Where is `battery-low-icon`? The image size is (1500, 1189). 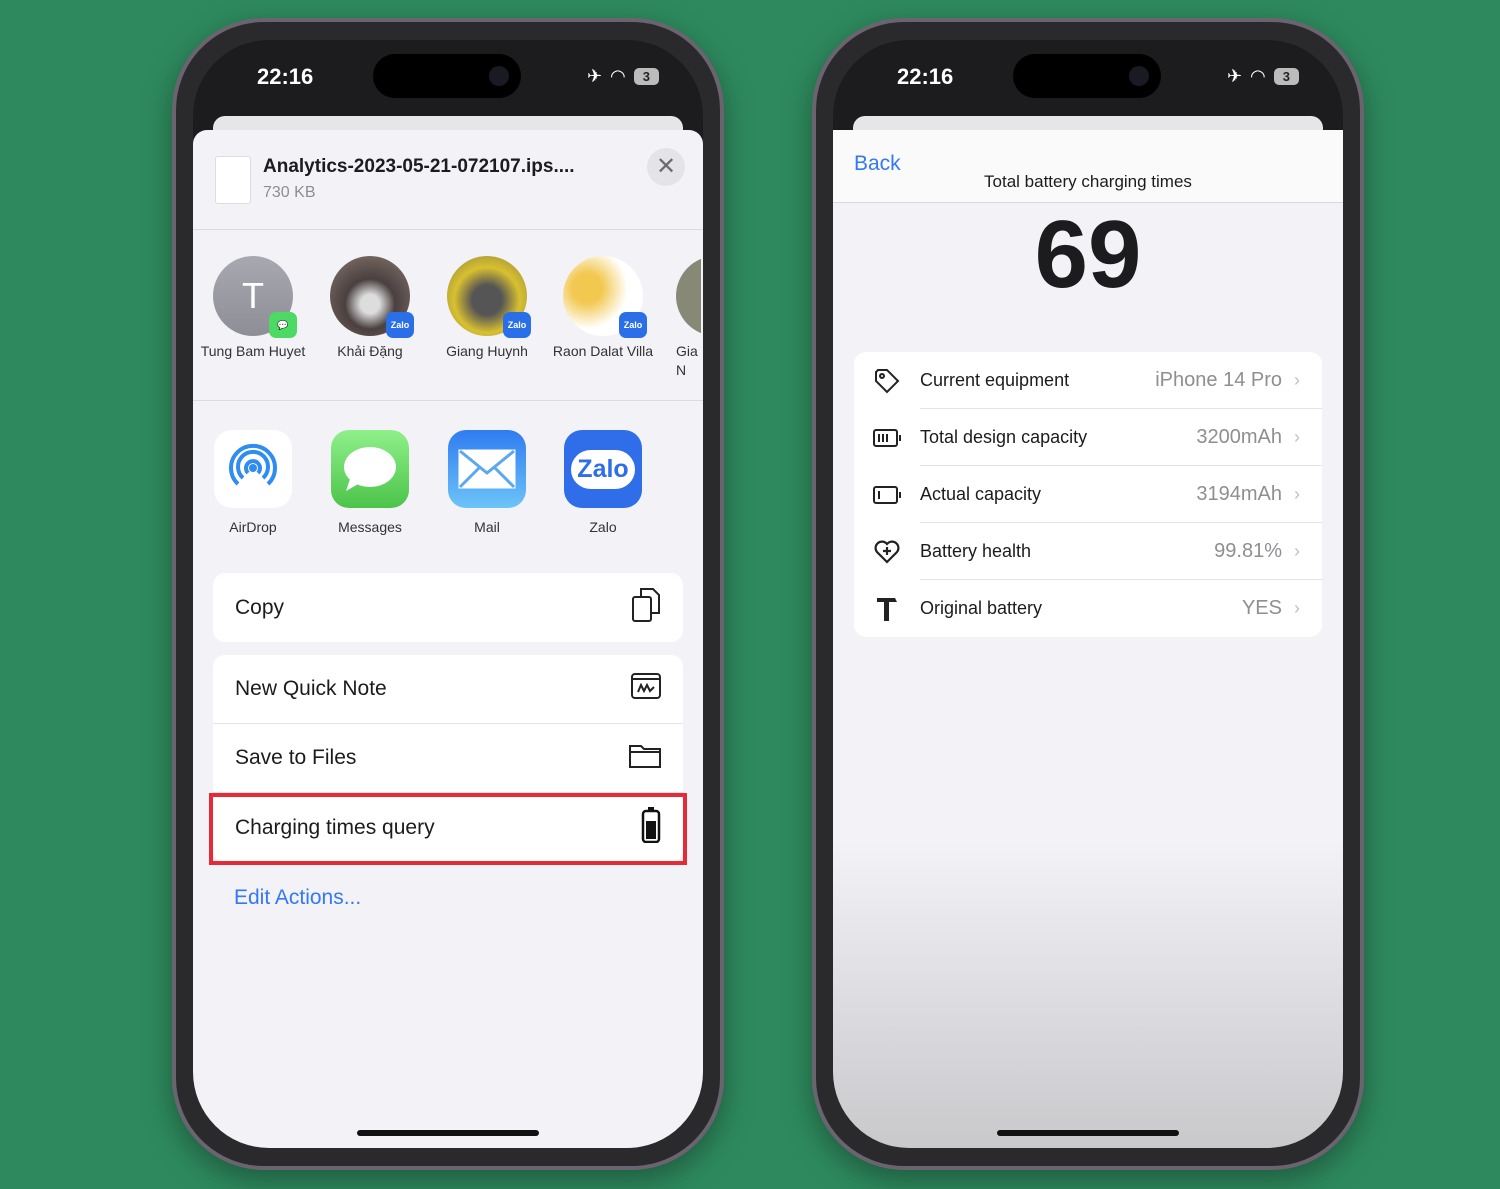 battery-low-icon is located at coordinates (887, 494).